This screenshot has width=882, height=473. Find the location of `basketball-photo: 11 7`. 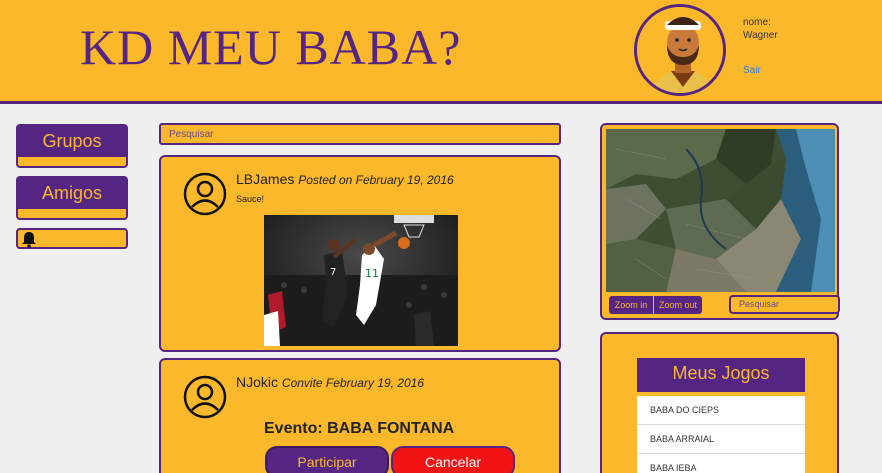

basketball-photo: 11 7 is located at coordinates (361, 280).